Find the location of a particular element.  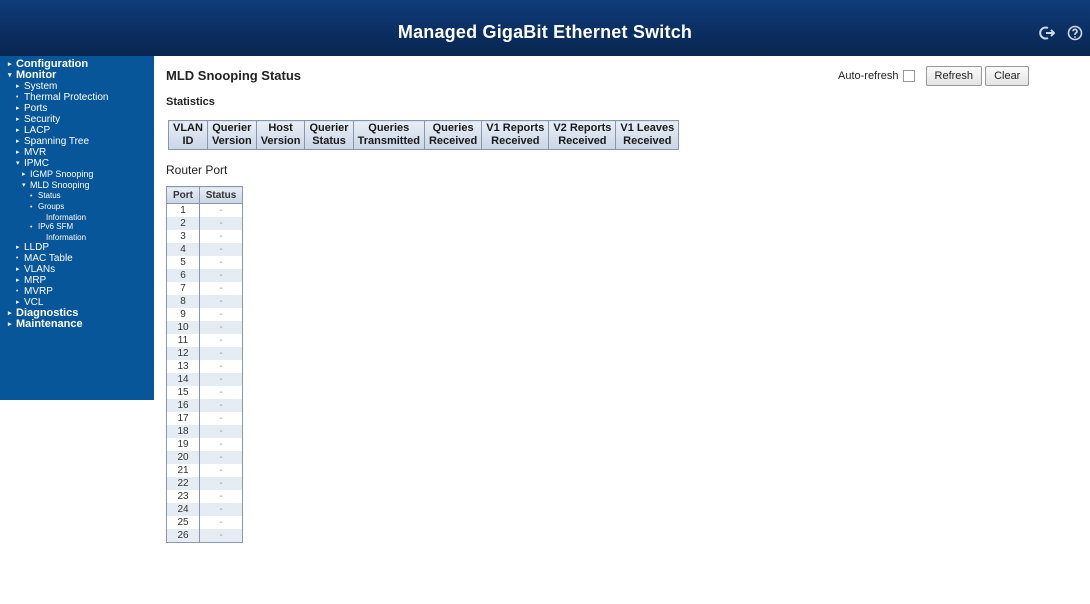

sidebar-item-label: Maintenance is located at coordinates (49, 324).